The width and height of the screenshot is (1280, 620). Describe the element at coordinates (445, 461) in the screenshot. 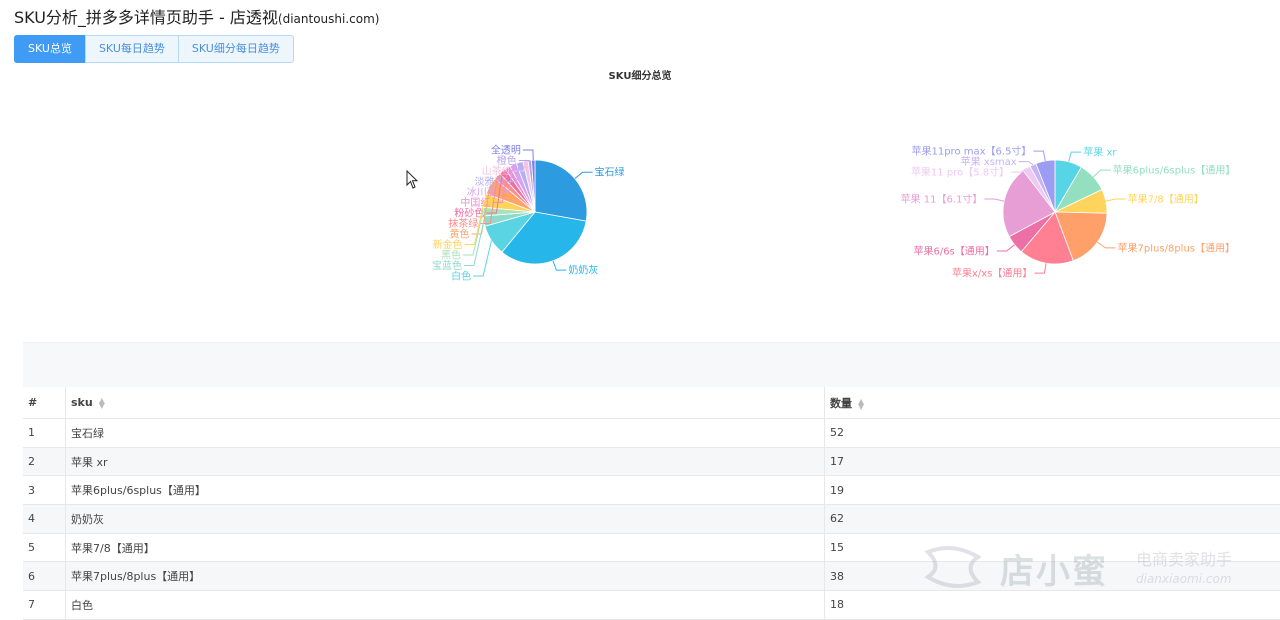

I see `row-sku: 苹果 xr` at that location.